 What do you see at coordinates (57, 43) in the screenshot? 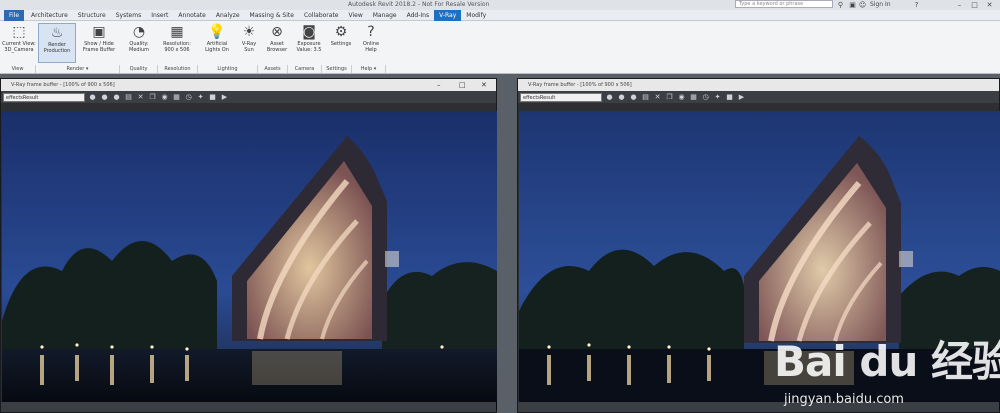
I see `teapot-button: ♨ Render Production` at bounding box center [57, 43].